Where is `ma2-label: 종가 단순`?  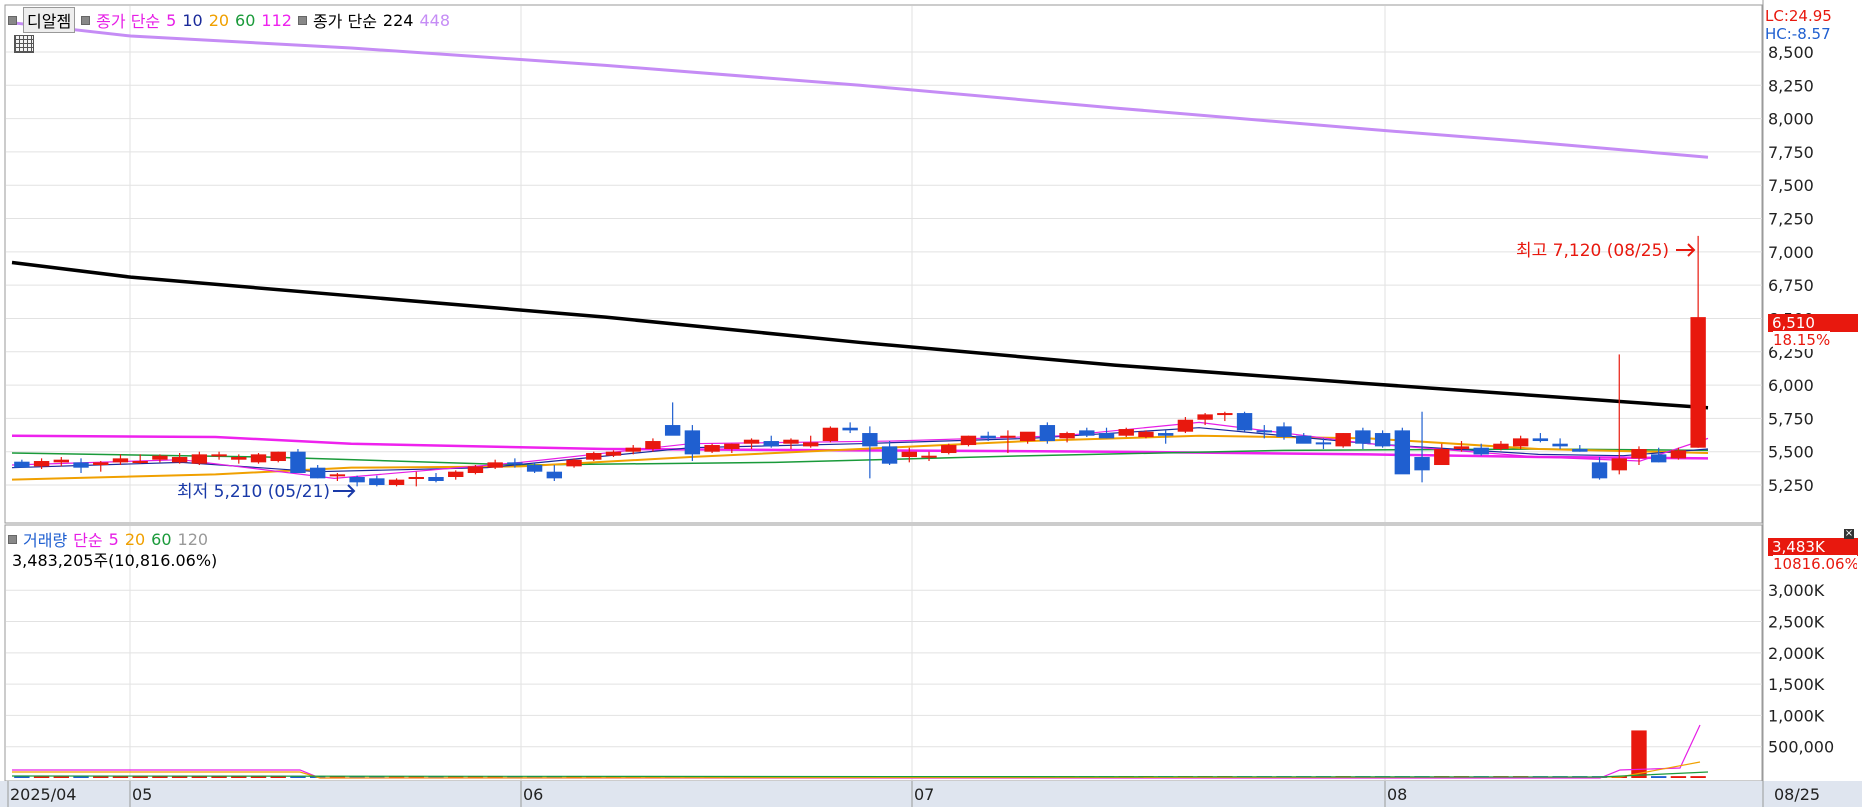
ma2-label: 종가 단순 is located at coordinates (344, 21).